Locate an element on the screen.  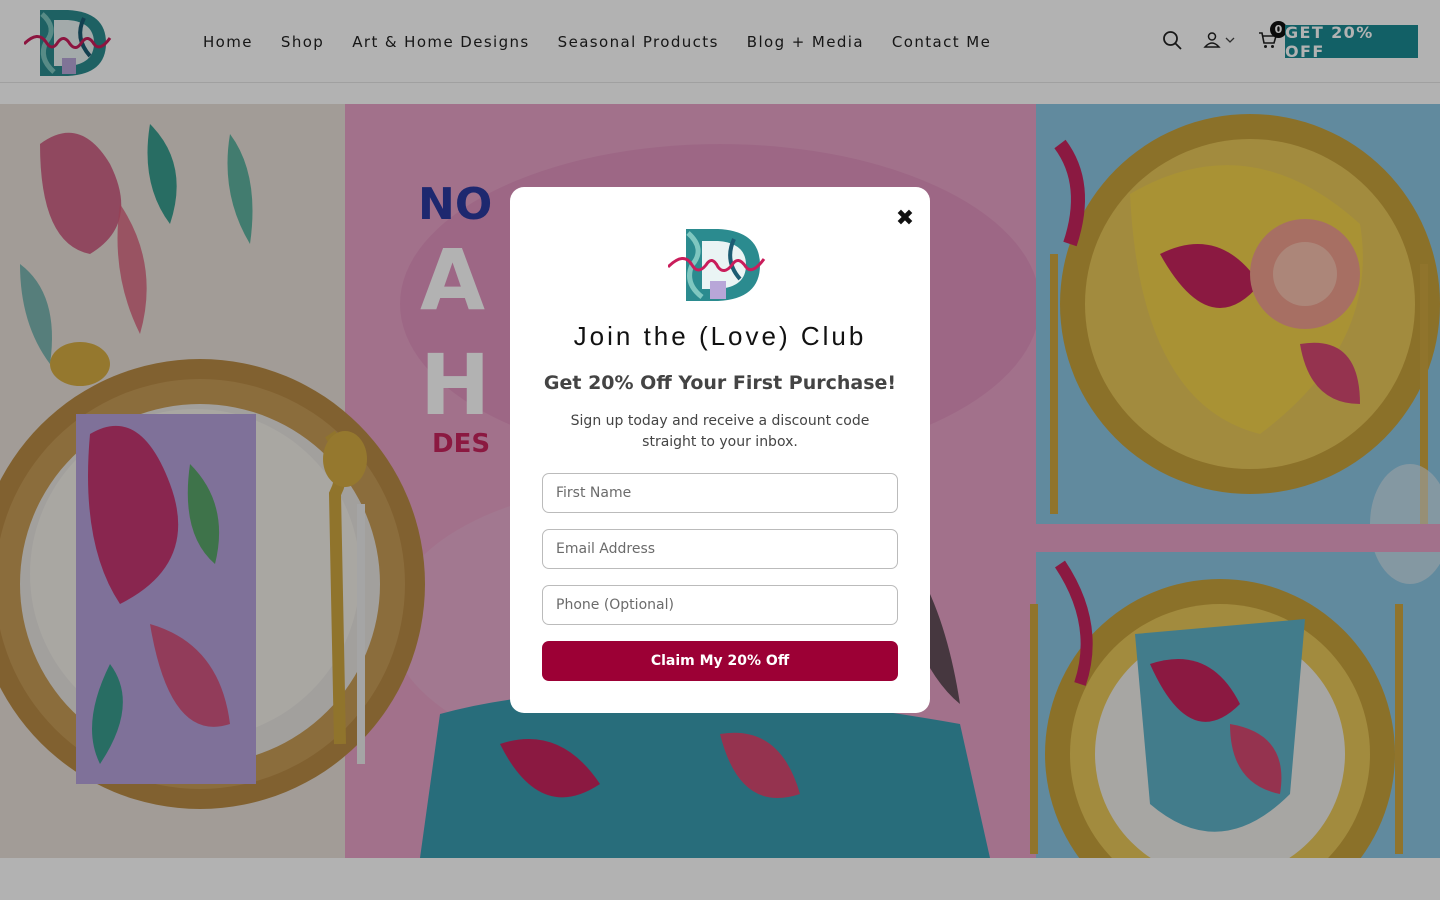
phone-field is located at coordinates (720, 605).